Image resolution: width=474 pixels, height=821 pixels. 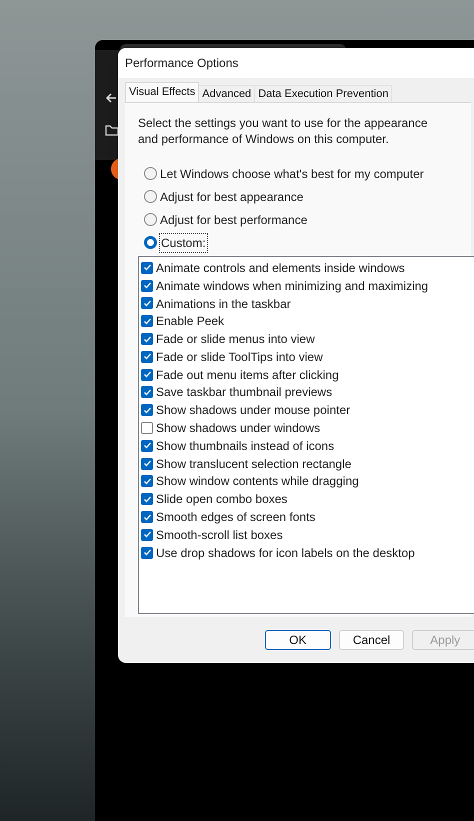 I want to click on effect-option: Fade or slide ToolTips into view, so click(x=307, y=357).